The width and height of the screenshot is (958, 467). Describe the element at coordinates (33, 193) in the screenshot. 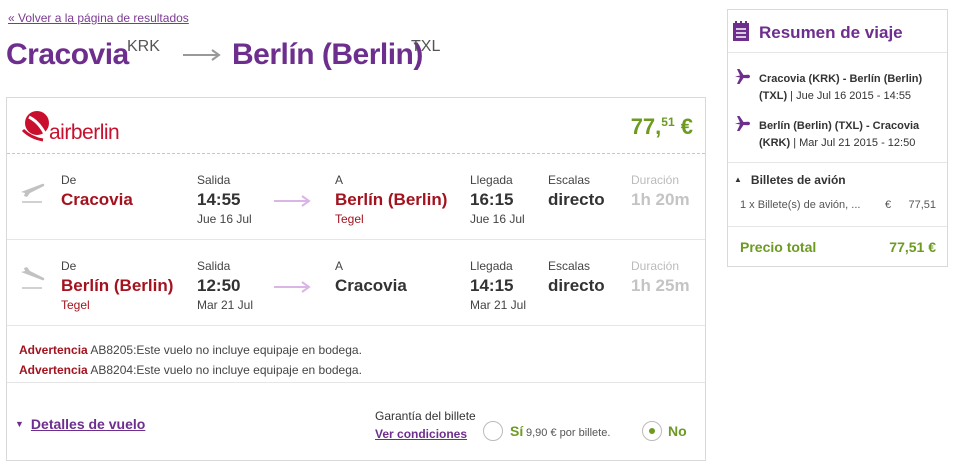

I see `departure-plane-icon` at that location.